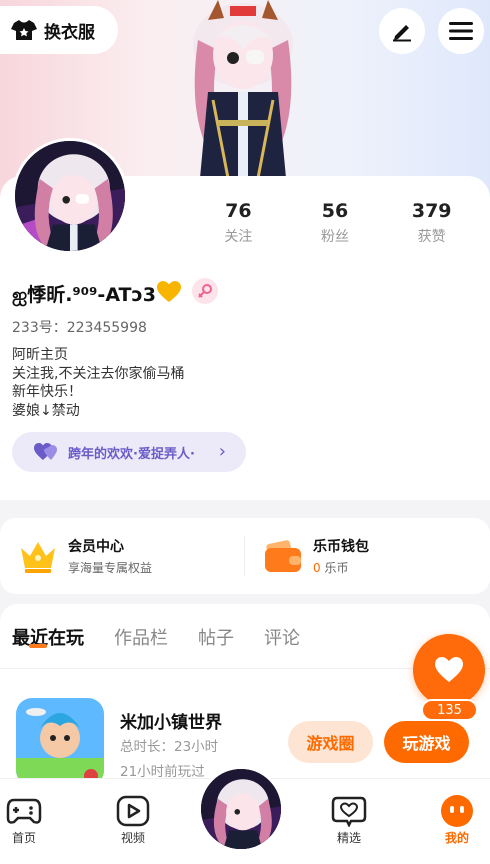 The image size is (490, 864). I want to click on profile-stats: 76 关注 56 粉丝 379 获赞, so click(335, 223).